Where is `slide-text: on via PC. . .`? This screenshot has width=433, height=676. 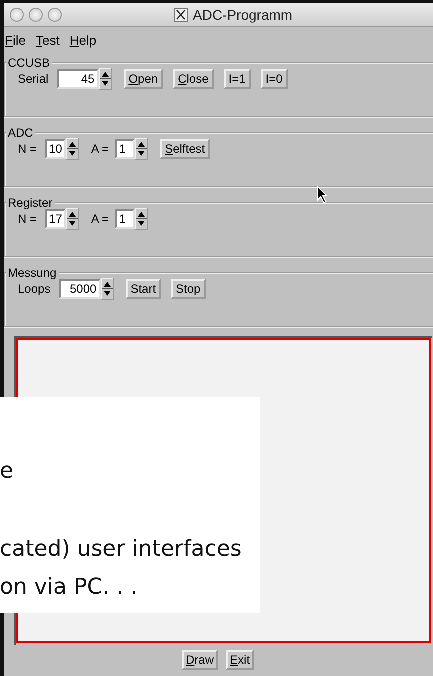 slide-text: on via PC. . . is located at coordinates (69, 587).